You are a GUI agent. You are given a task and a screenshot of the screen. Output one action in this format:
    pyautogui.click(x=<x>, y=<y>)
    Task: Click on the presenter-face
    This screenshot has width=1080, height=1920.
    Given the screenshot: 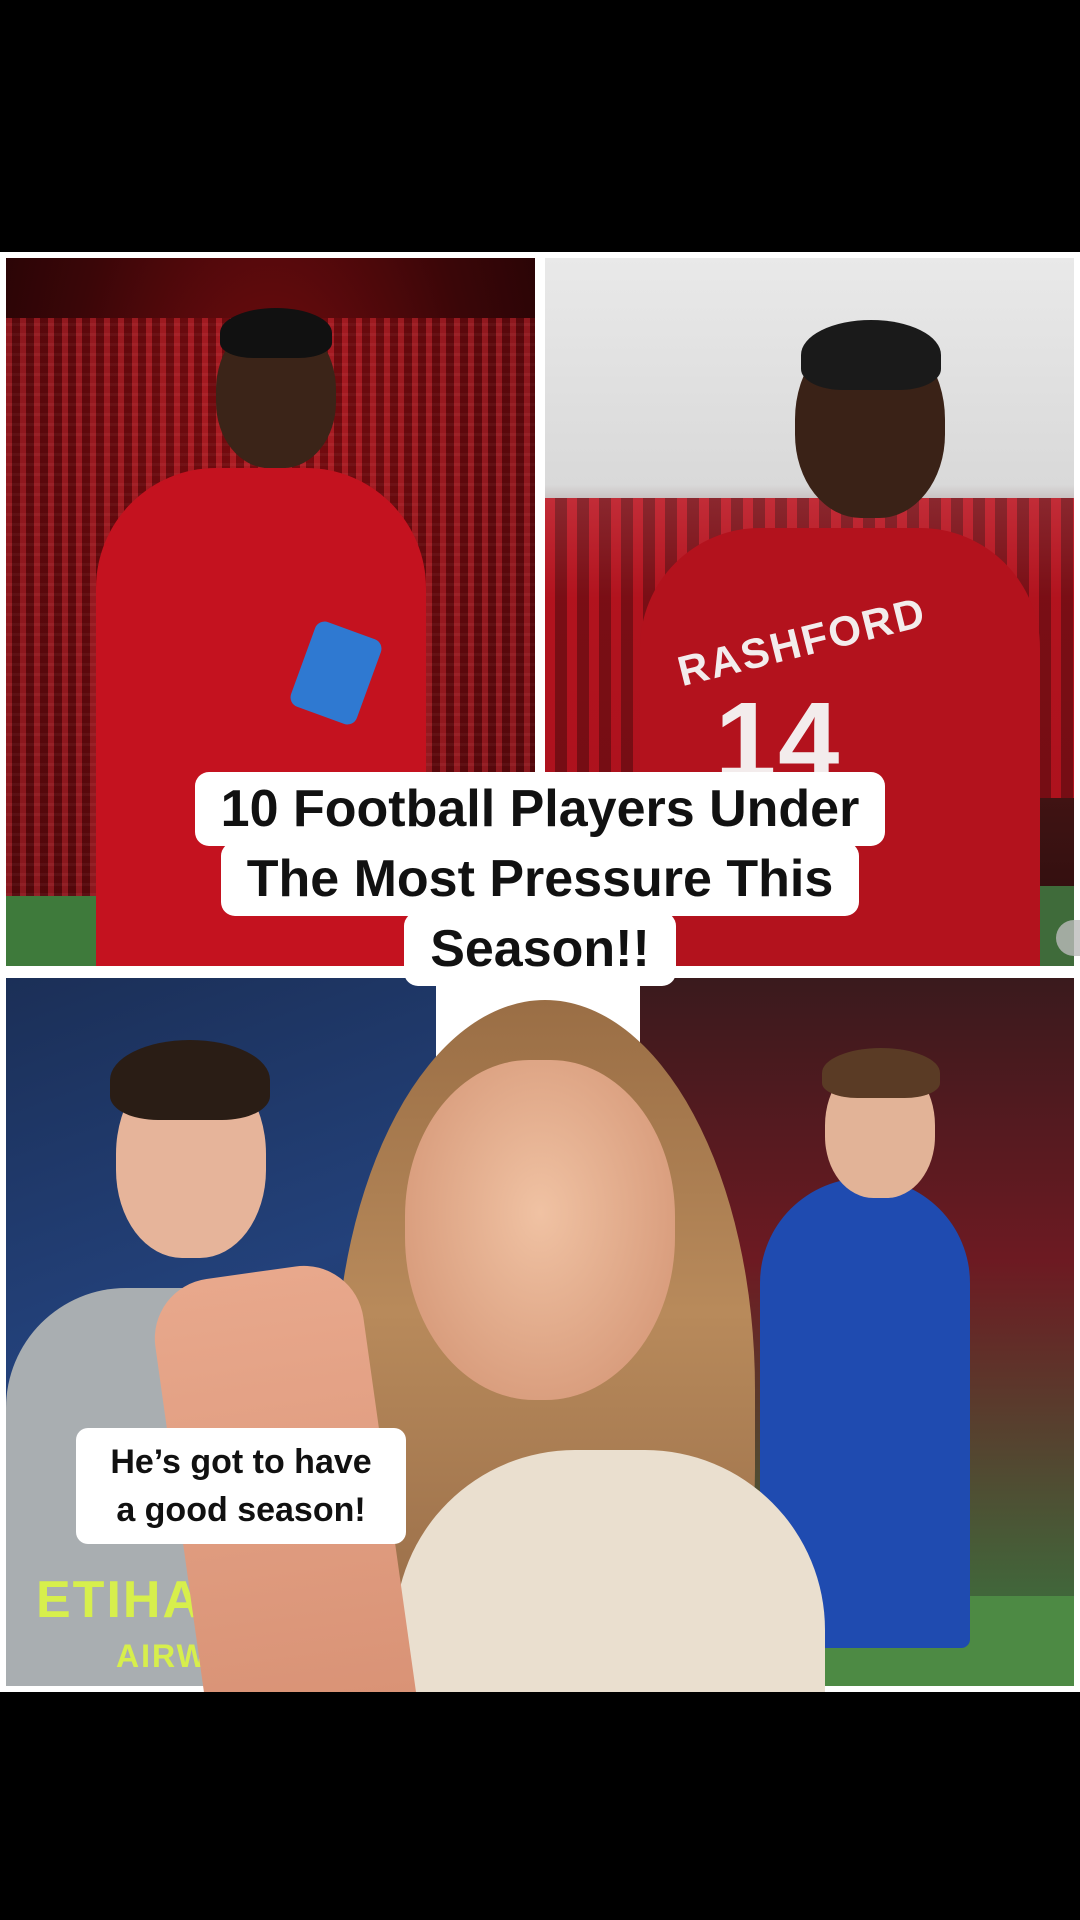 What is the action you would take?
    pyautogui.click(x=540, y=1230)
    